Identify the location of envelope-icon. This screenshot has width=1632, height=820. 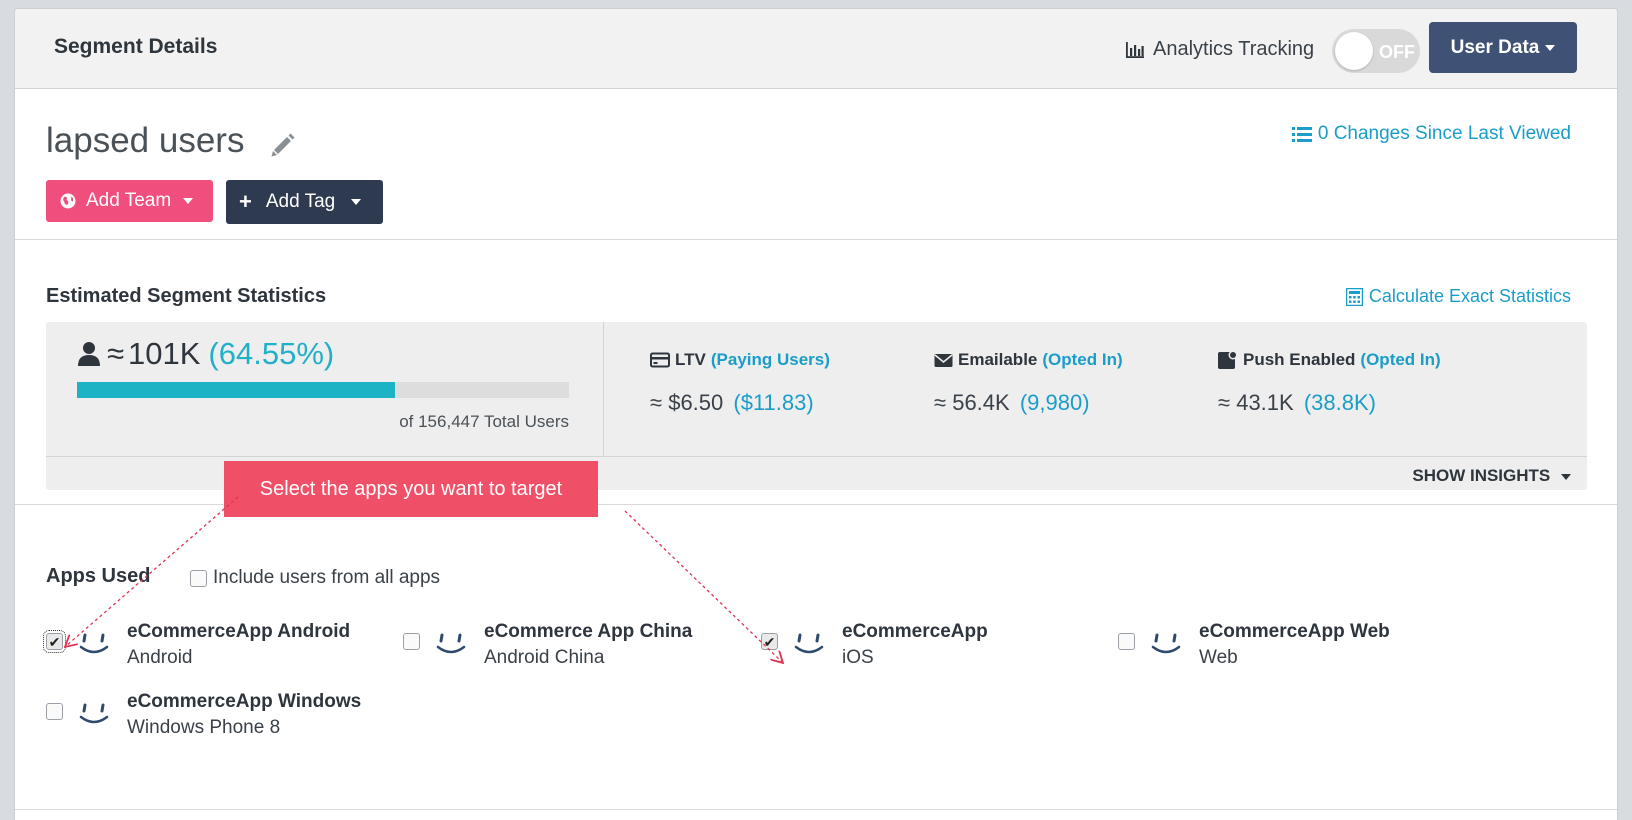
(943, 360).